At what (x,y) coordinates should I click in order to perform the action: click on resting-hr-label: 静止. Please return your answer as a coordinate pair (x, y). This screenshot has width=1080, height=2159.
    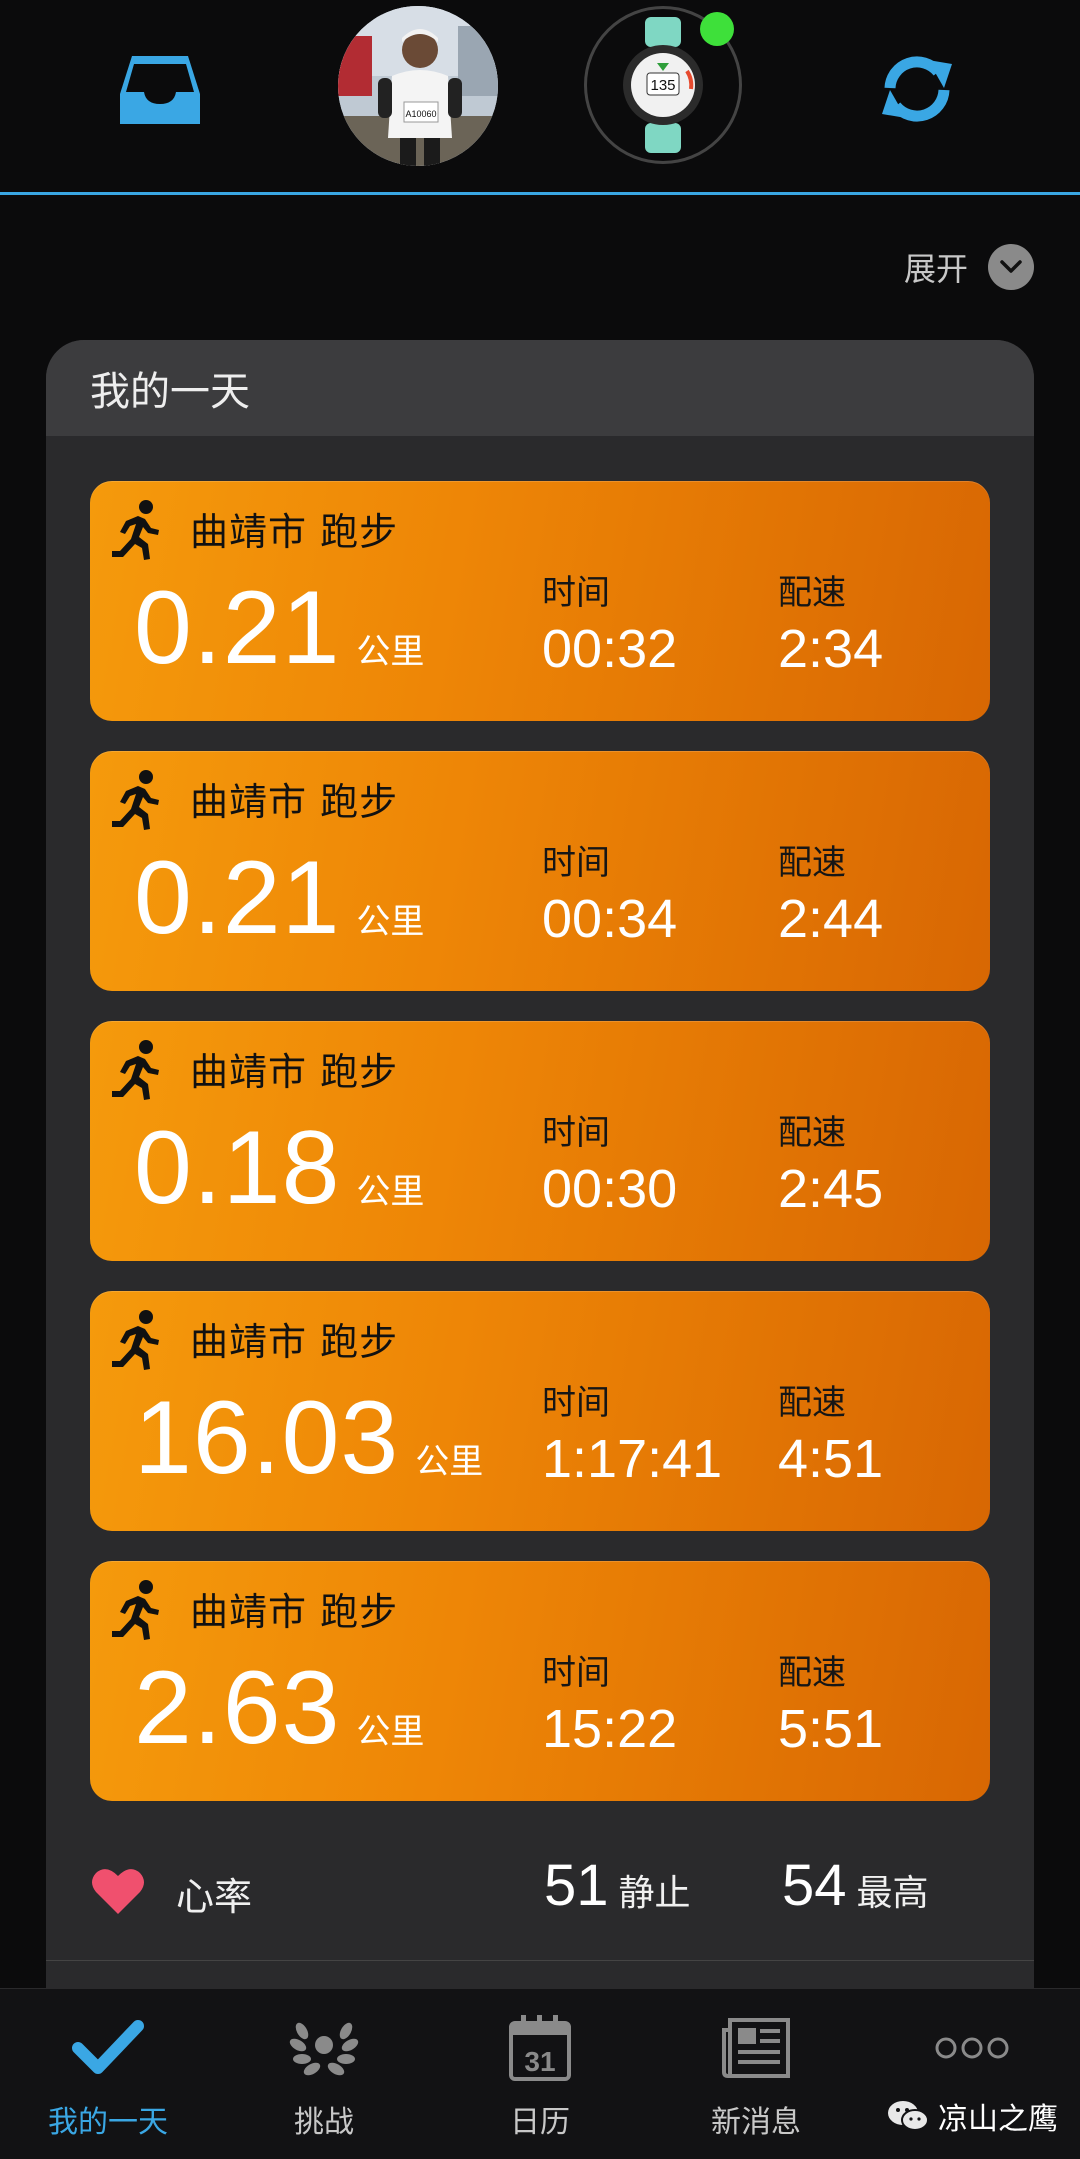
    Looking at the image, I should click on (654, 1893).